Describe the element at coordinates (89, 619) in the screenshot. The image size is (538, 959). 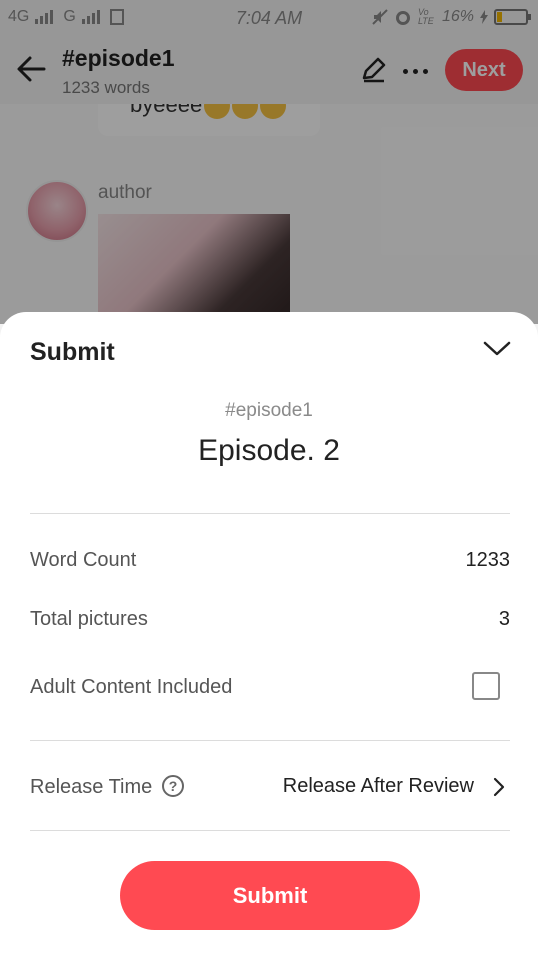
I see `total-pictures-label: Total pictures` at that location.